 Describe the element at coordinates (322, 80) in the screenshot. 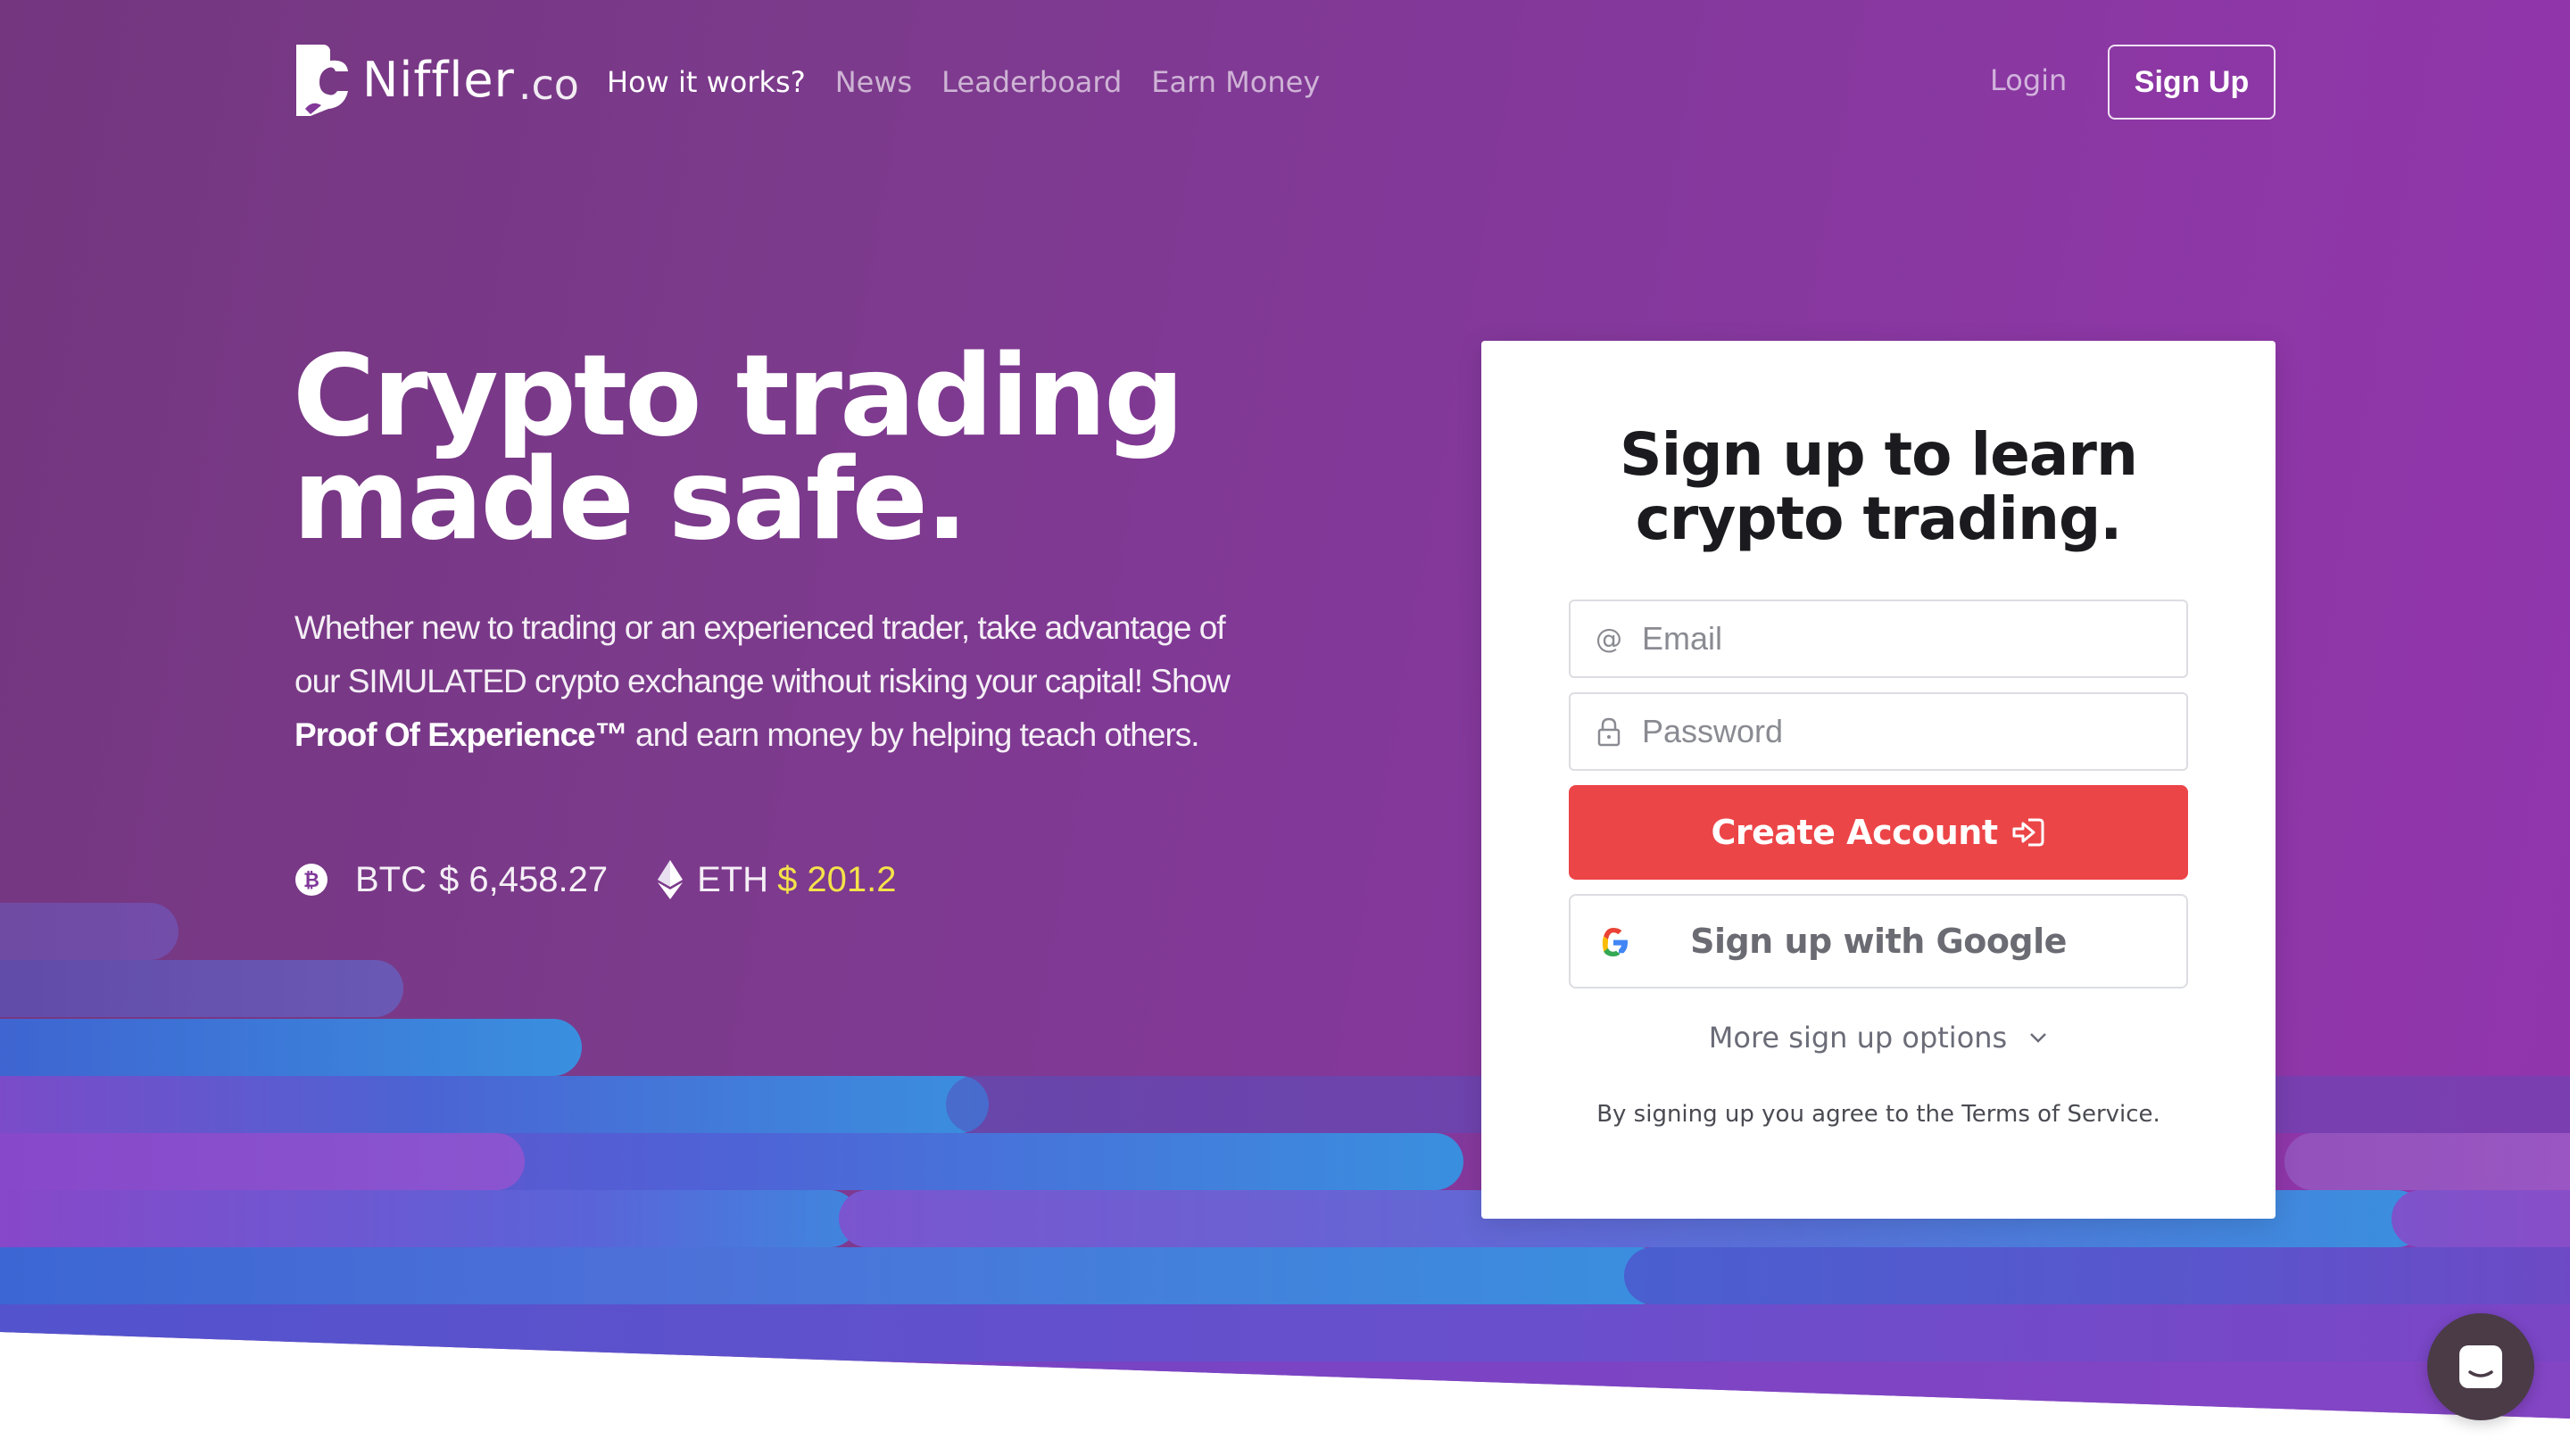

I see `niffler-logo-icon` at that location.